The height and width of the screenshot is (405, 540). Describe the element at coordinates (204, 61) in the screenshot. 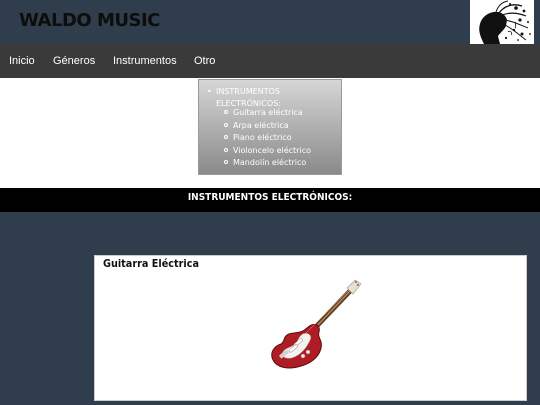

I see `nav-item-otro: Otro` at that location.